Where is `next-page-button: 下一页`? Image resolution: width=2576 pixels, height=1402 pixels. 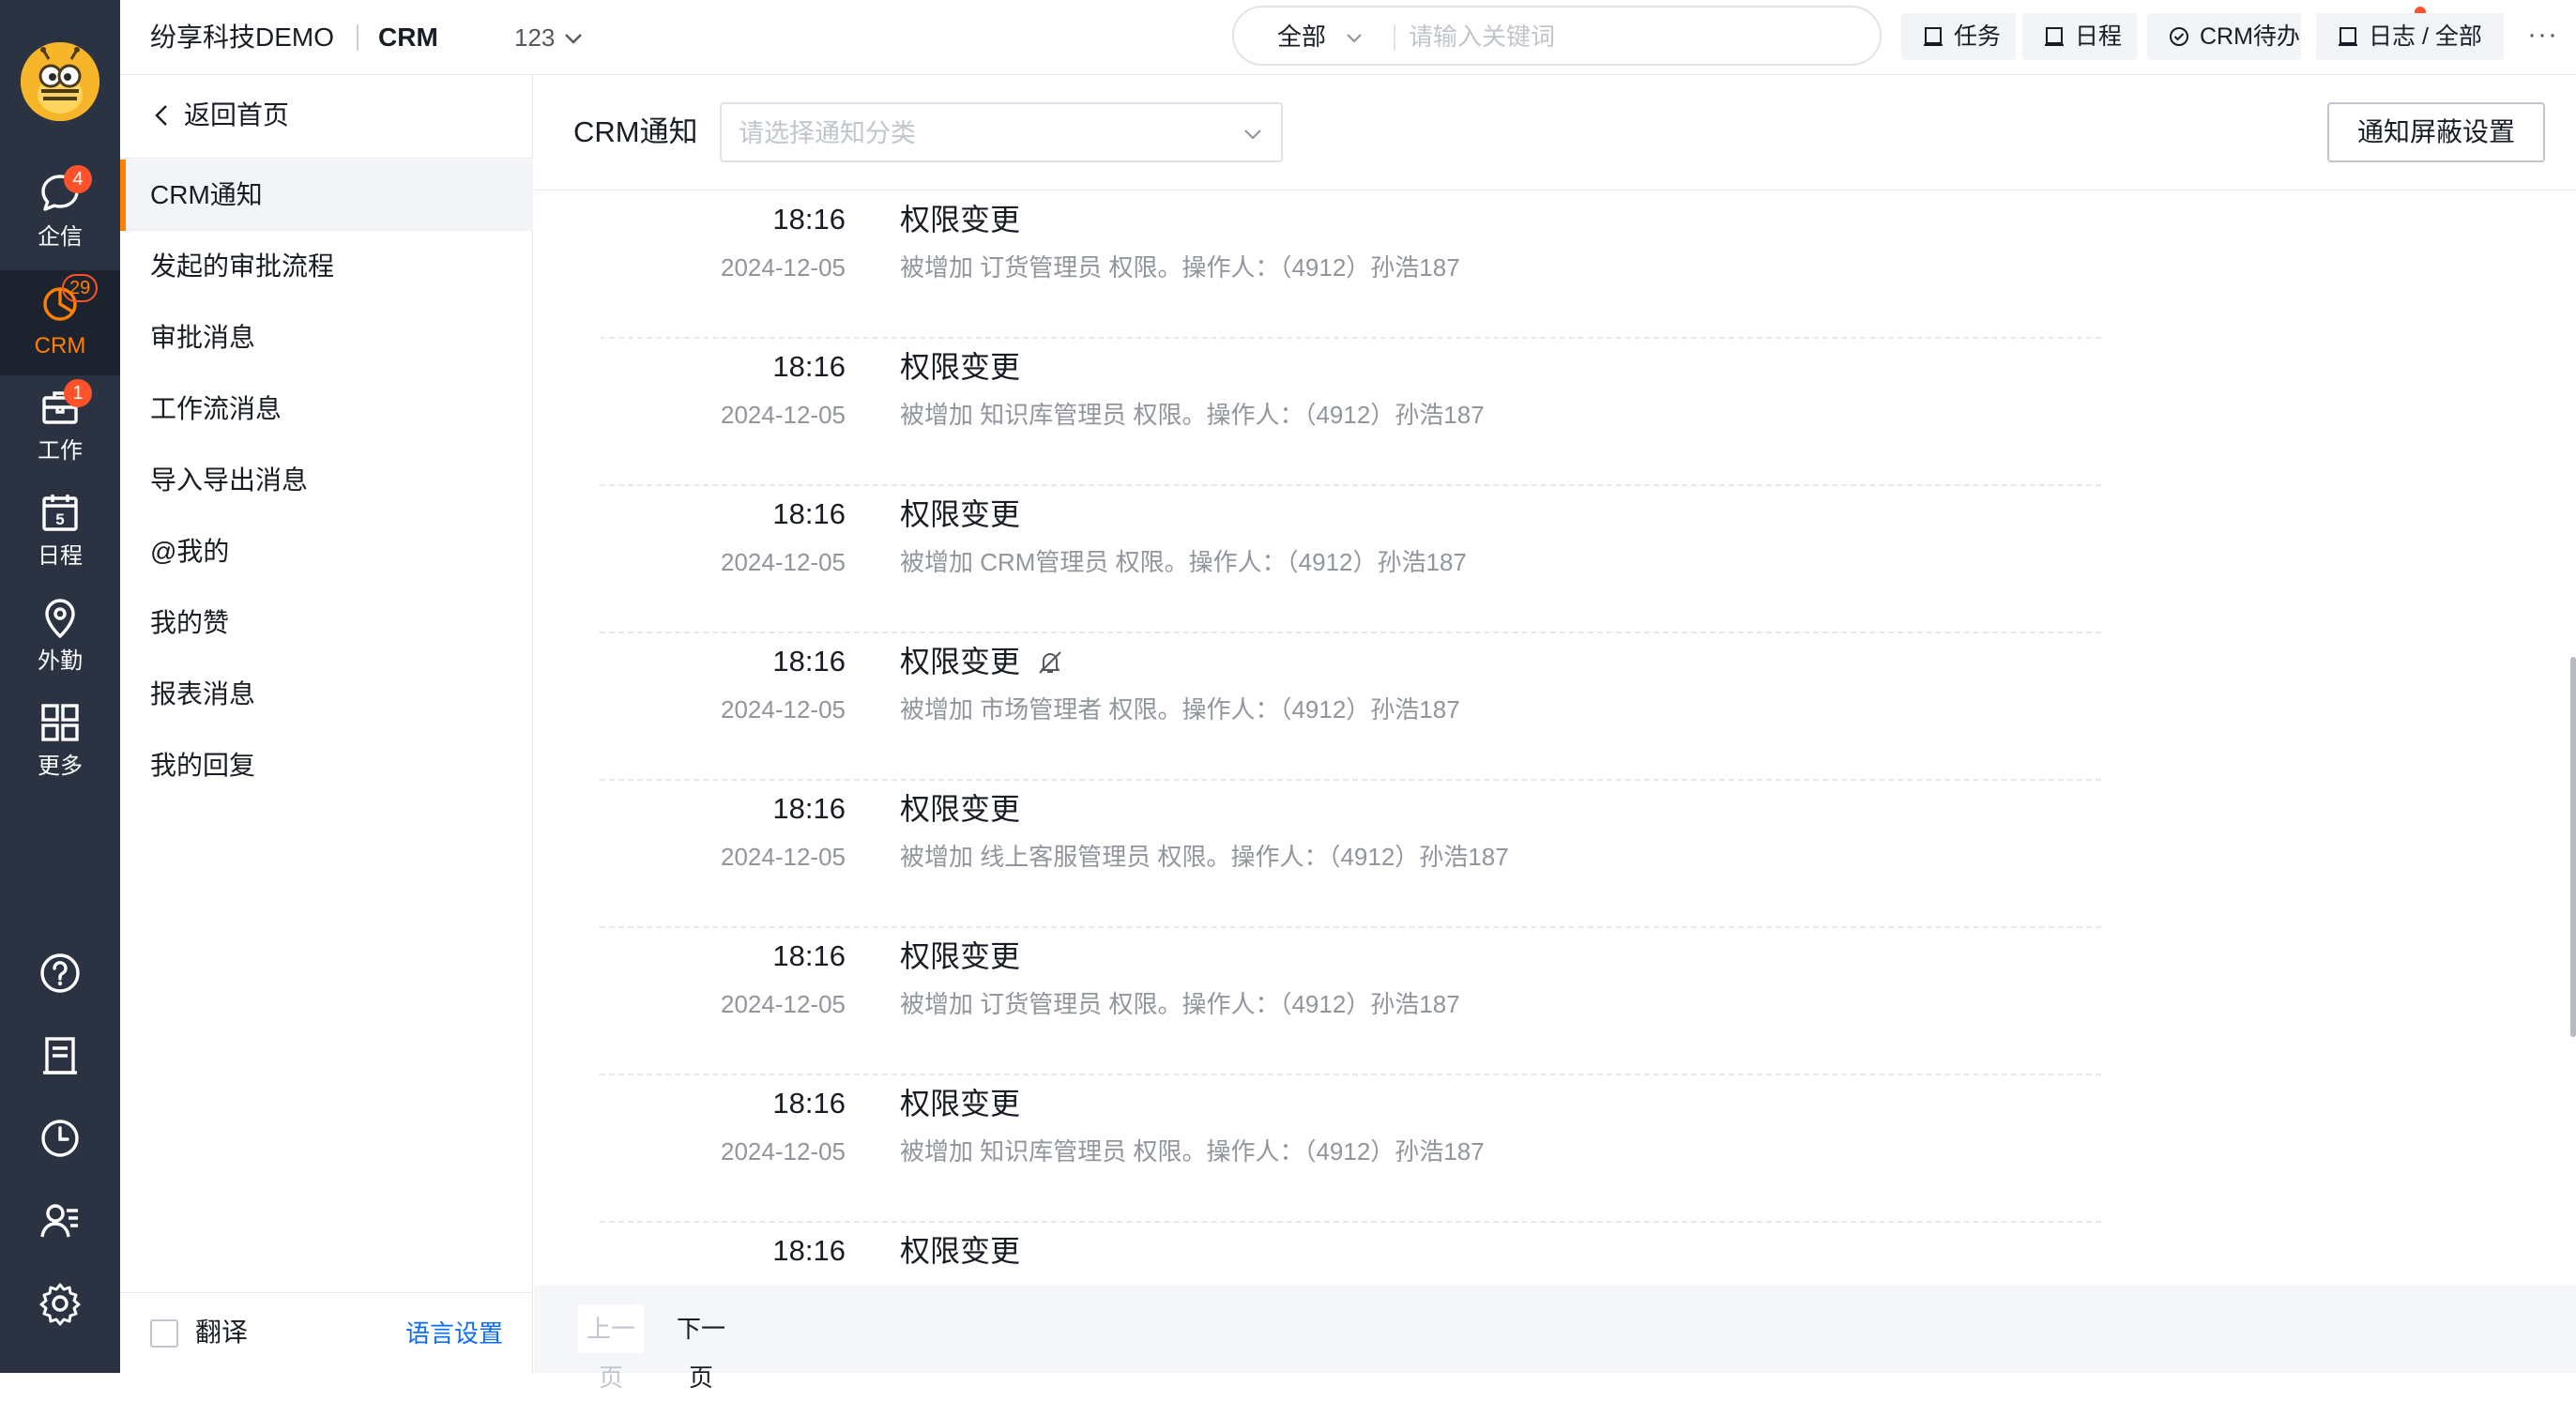
next-page-button: 下一页 is located at coordinates (701, 1348).